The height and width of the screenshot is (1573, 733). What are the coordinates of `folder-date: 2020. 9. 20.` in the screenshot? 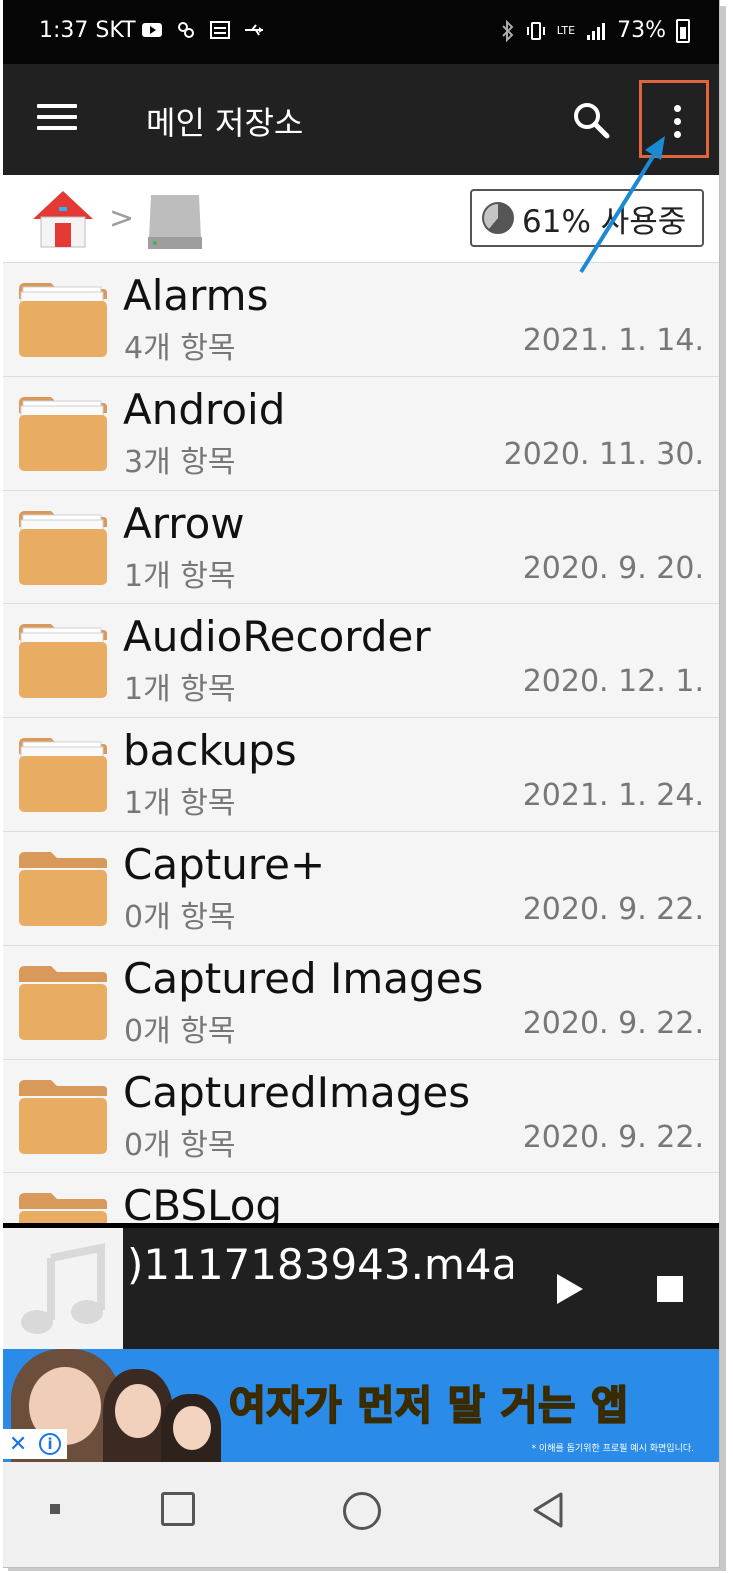 It's located at (613, 568).